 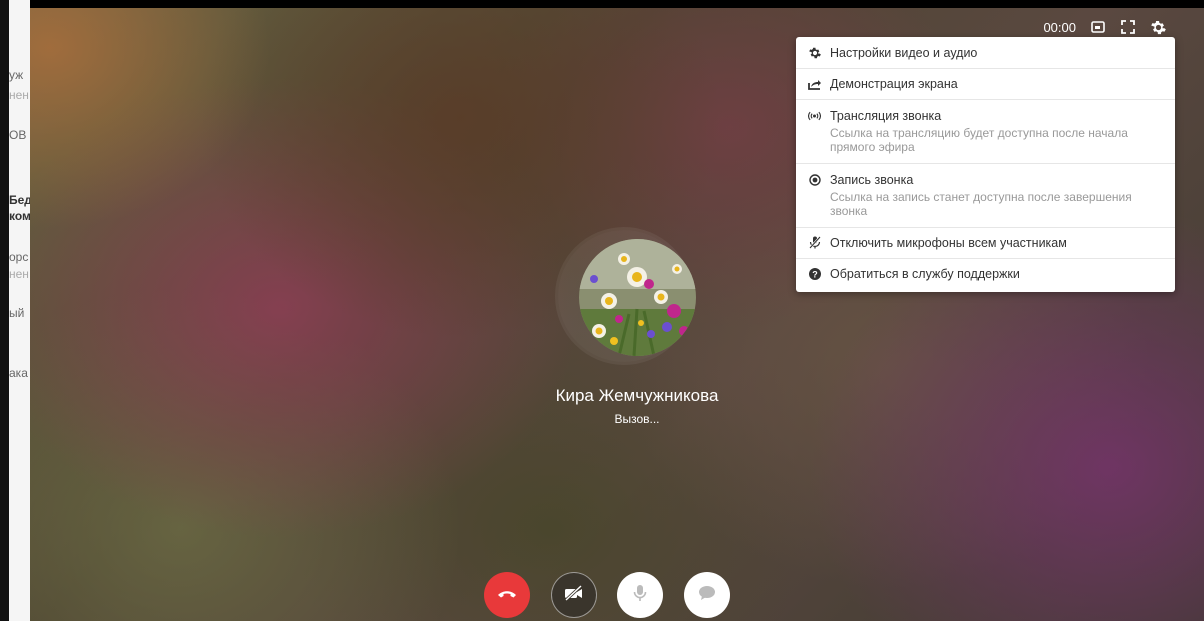 I want to click on broadcast-icon, so click(x=814, y=115).